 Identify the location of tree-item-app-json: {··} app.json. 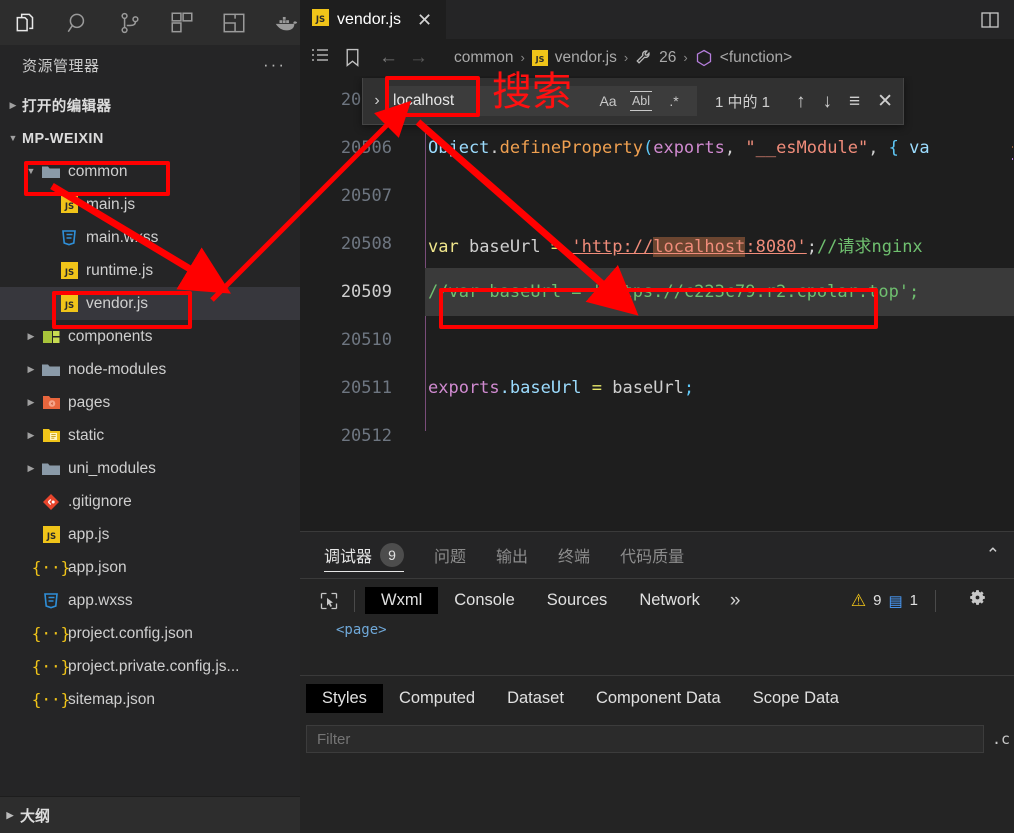
(150, 567).